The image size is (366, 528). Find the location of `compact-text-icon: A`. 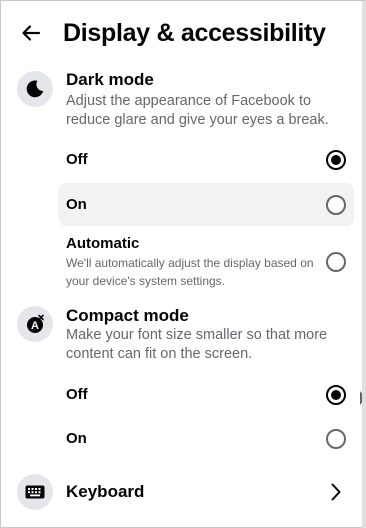

compact-text-icon: A is located at coordinates (35, 323).